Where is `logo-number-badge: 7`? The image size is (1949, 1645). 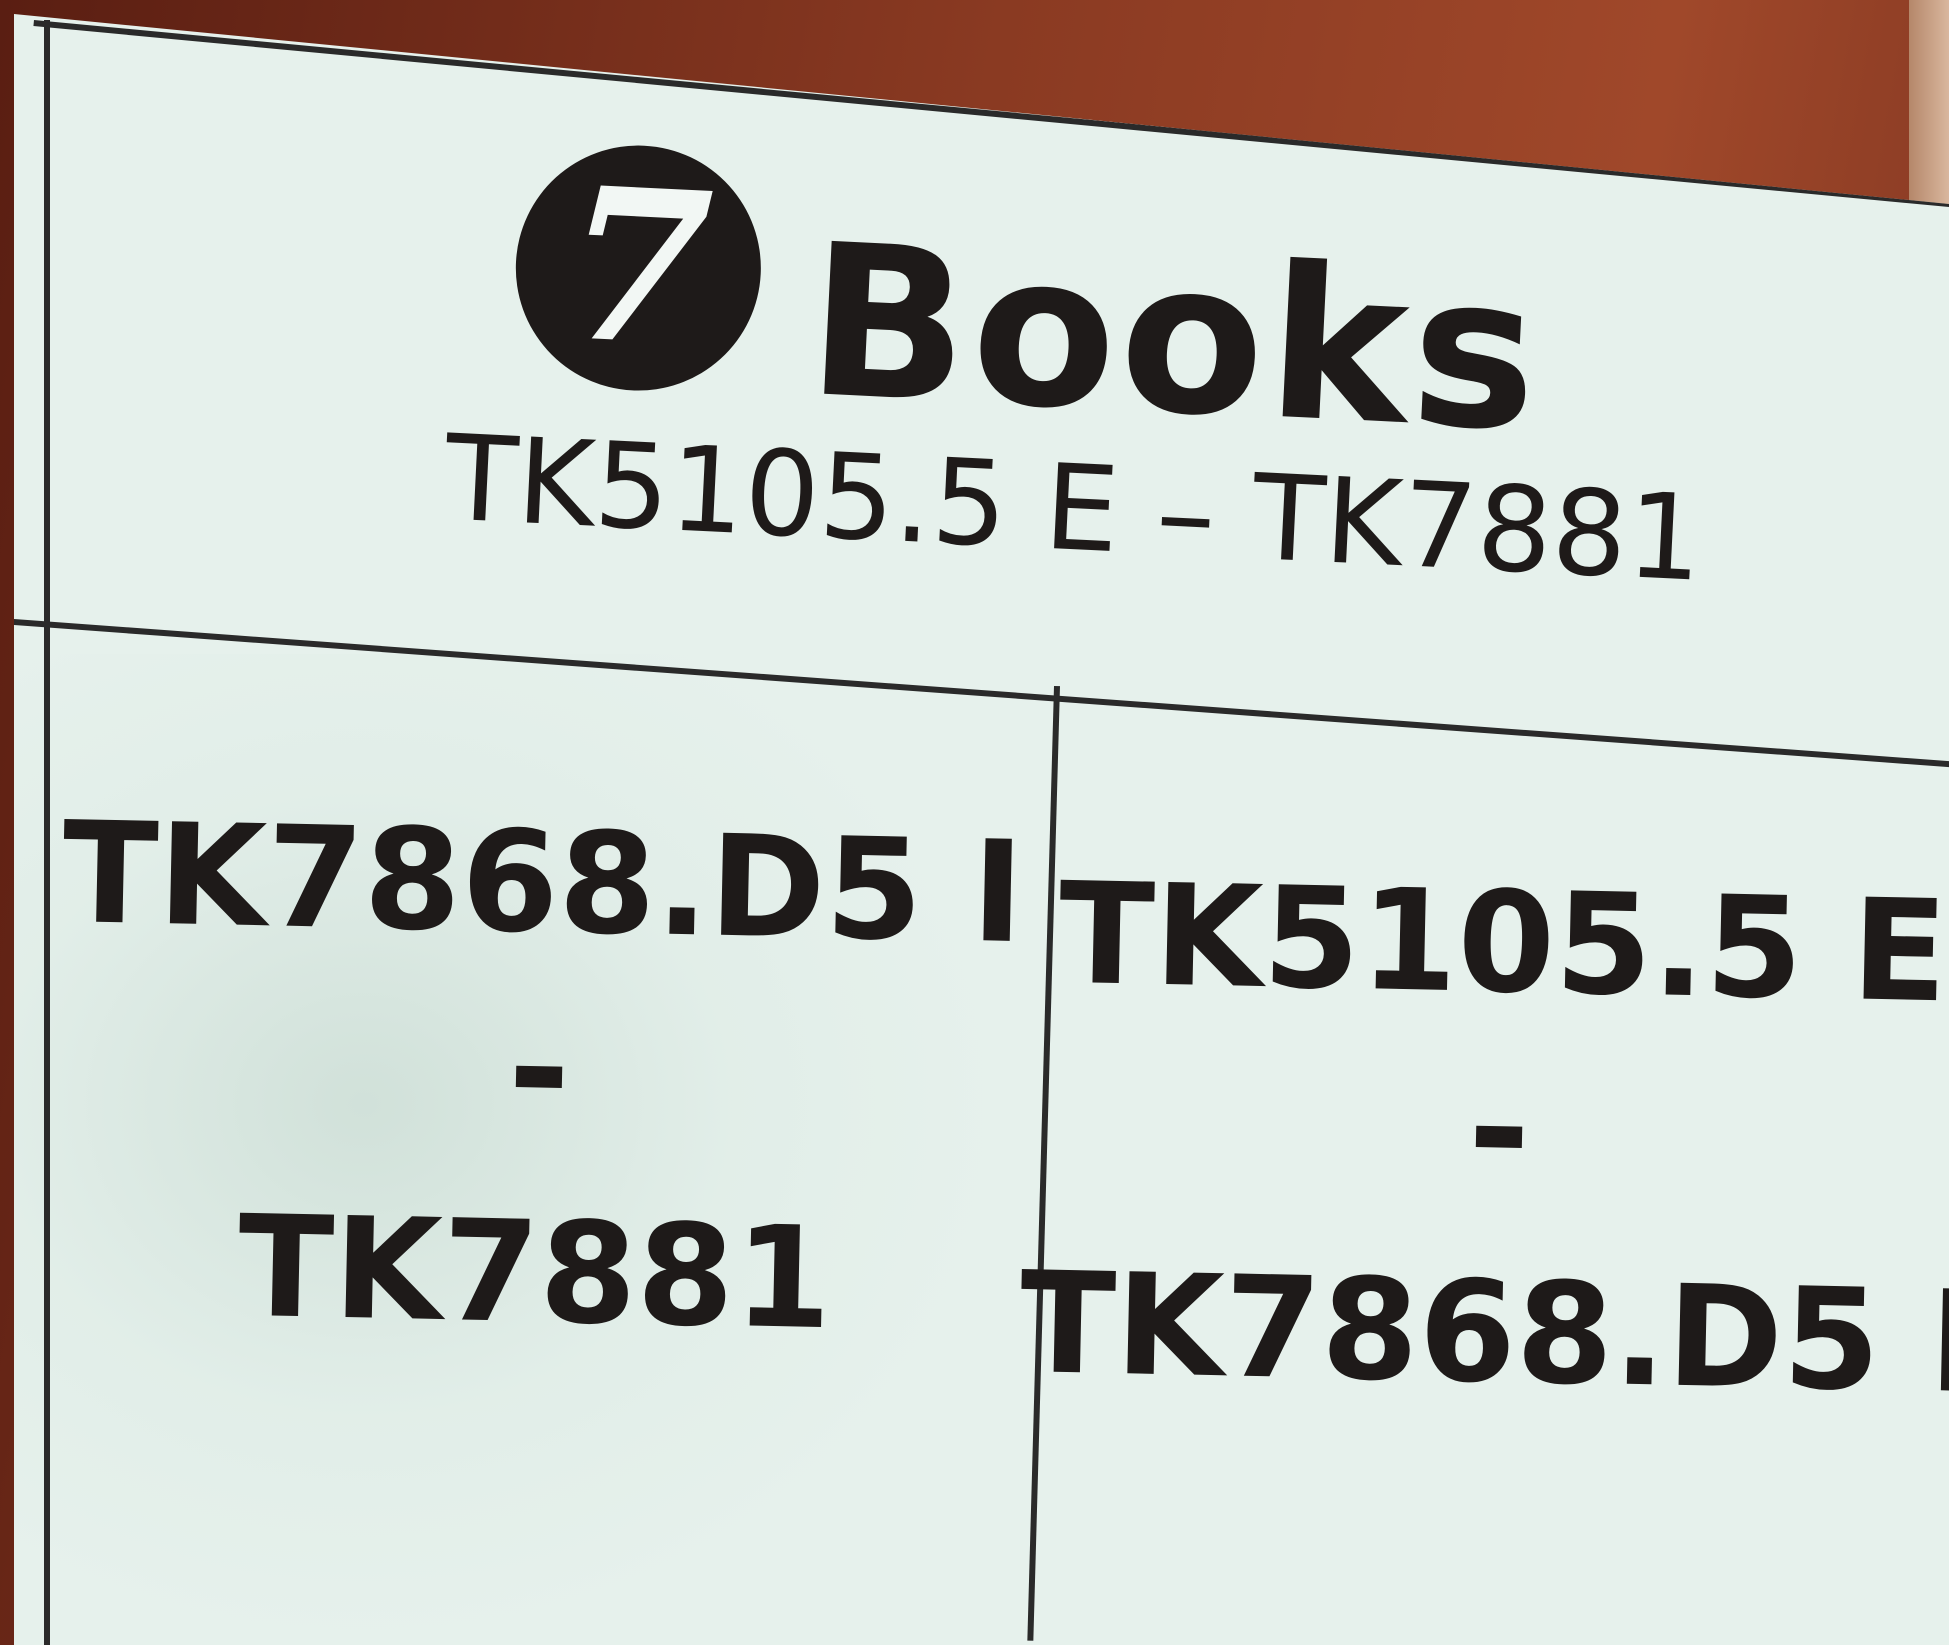
logo-number-badge: 7 is located at coordinates (638, 267).